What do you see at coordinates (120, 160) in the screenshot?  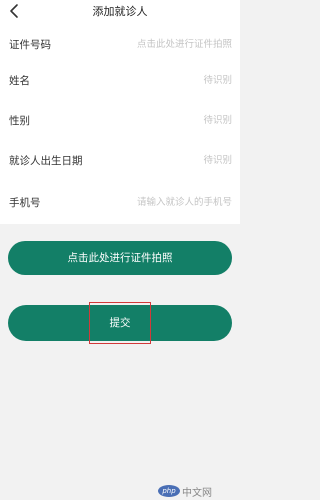 I see `birthdate-row: 就诊人出生日期` at bounding box center [120, 160].